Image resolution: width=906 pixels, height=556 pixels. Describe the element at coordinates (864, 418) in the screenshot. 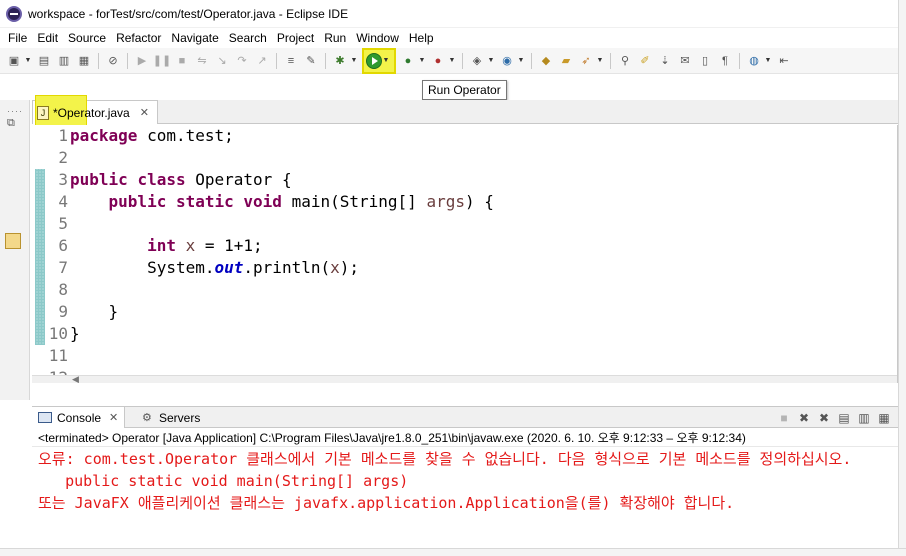

I see `scroll-lock-icon: ▥` at that location.